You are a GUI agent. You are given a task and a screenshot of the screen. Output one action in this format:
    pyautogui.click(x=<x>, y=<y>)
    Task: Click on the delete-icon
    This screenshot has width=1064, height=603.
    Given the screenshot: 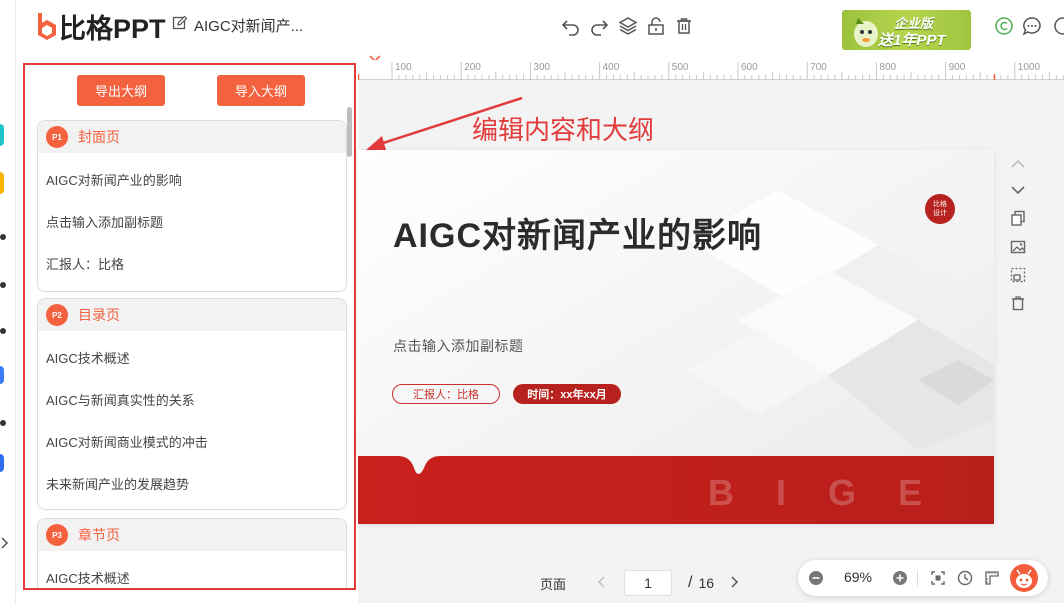 What is the action you would take?
    pyautogui.click(x=684, y=26)
    